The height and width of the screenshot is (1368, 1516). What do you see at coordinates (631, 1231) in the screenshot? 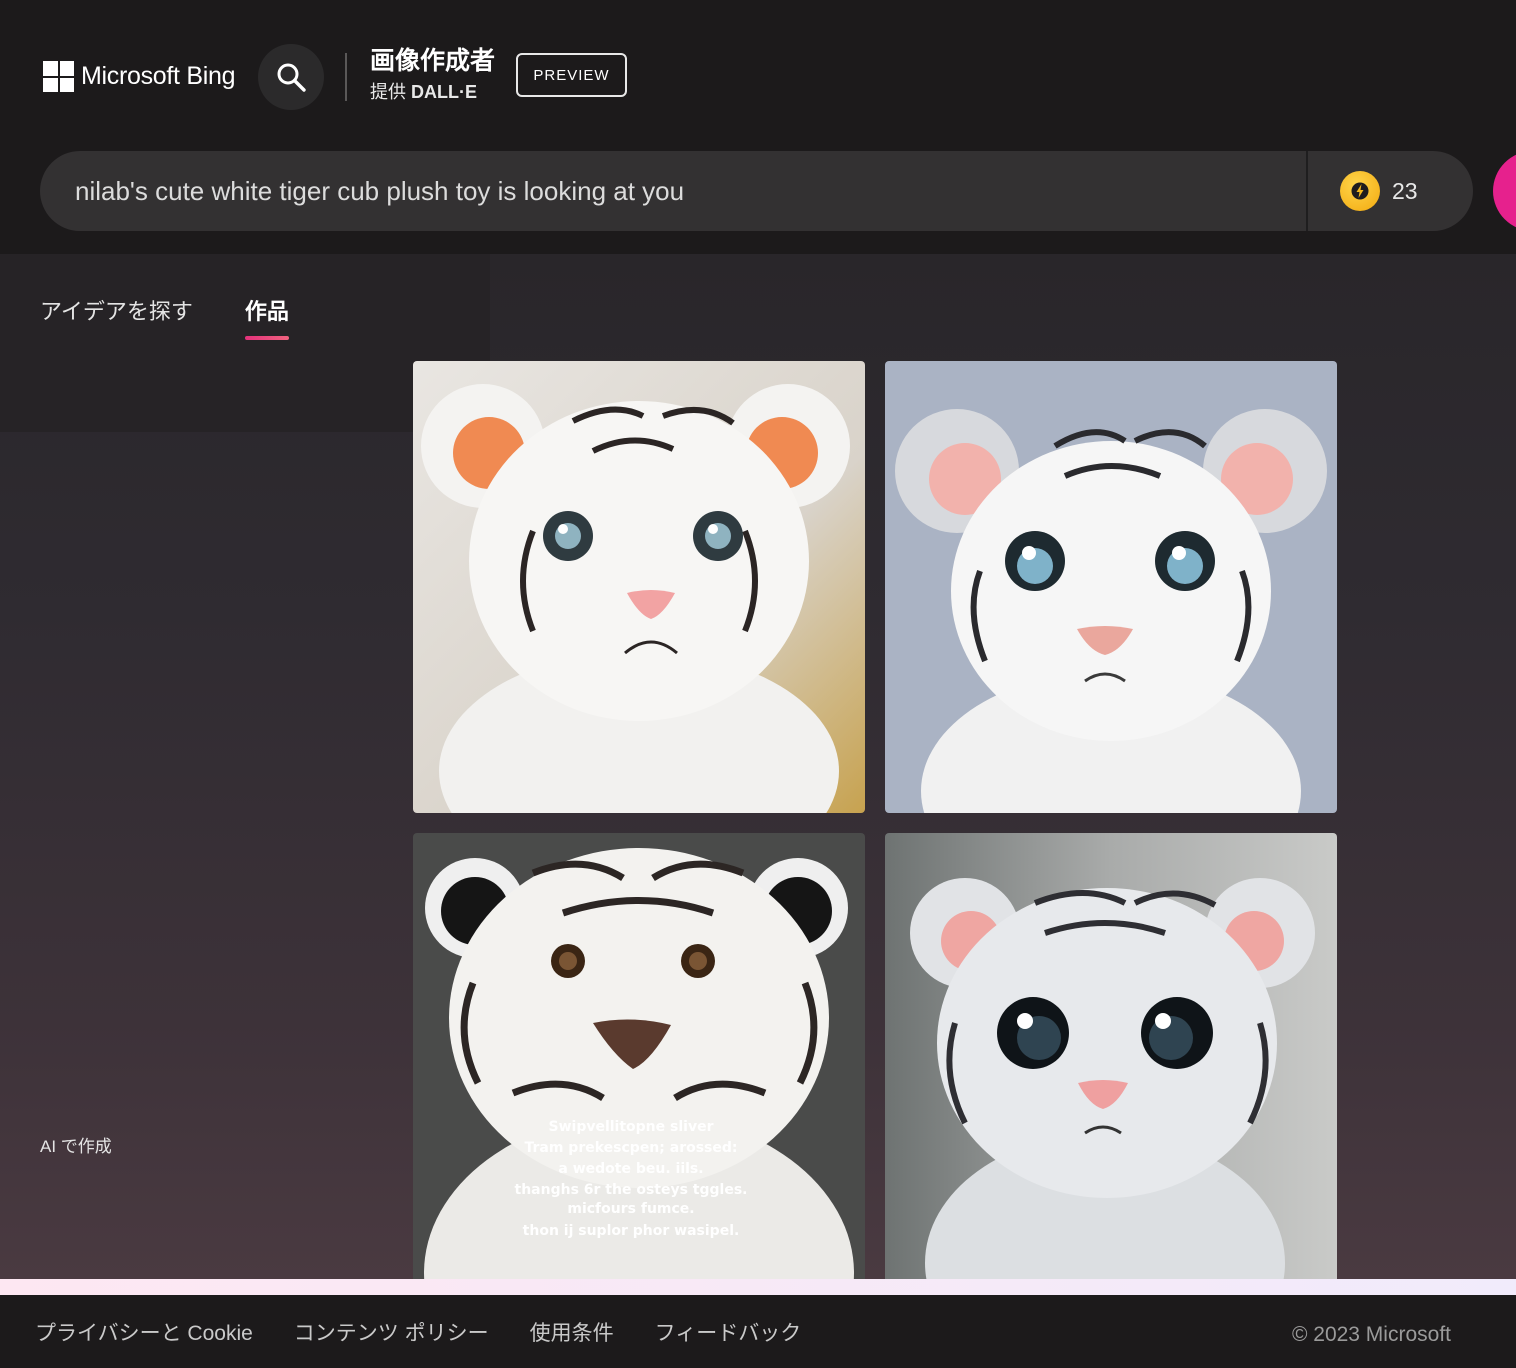
I see `image-caption-line: thon ij suplor phor wasipel.` at bounding box center [631, 1231].